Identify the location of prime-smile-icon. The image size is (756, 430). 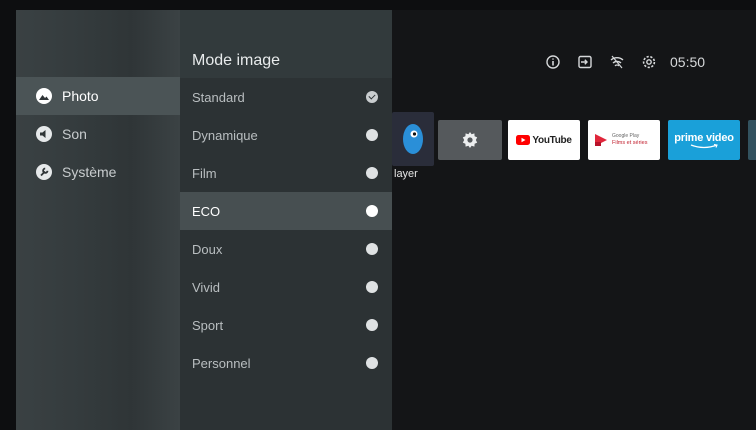
(704, 145).